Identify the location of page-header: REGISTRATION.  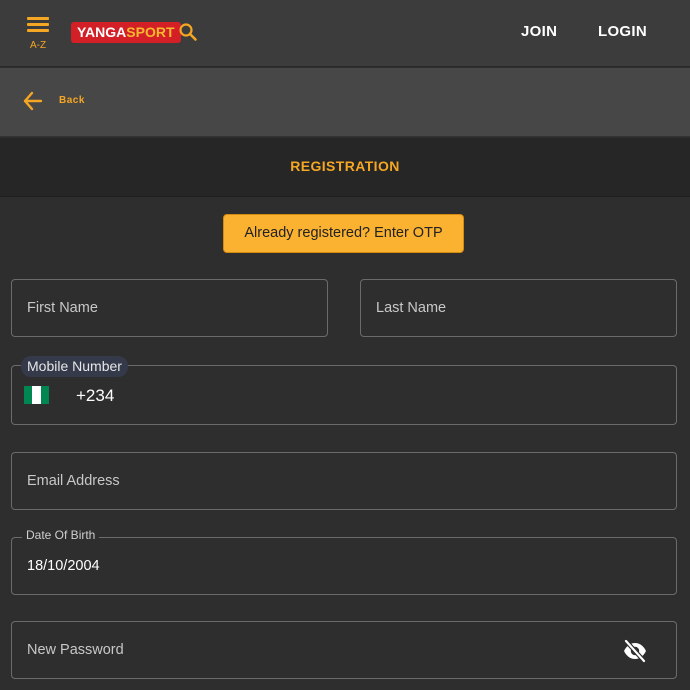
(345, 167).